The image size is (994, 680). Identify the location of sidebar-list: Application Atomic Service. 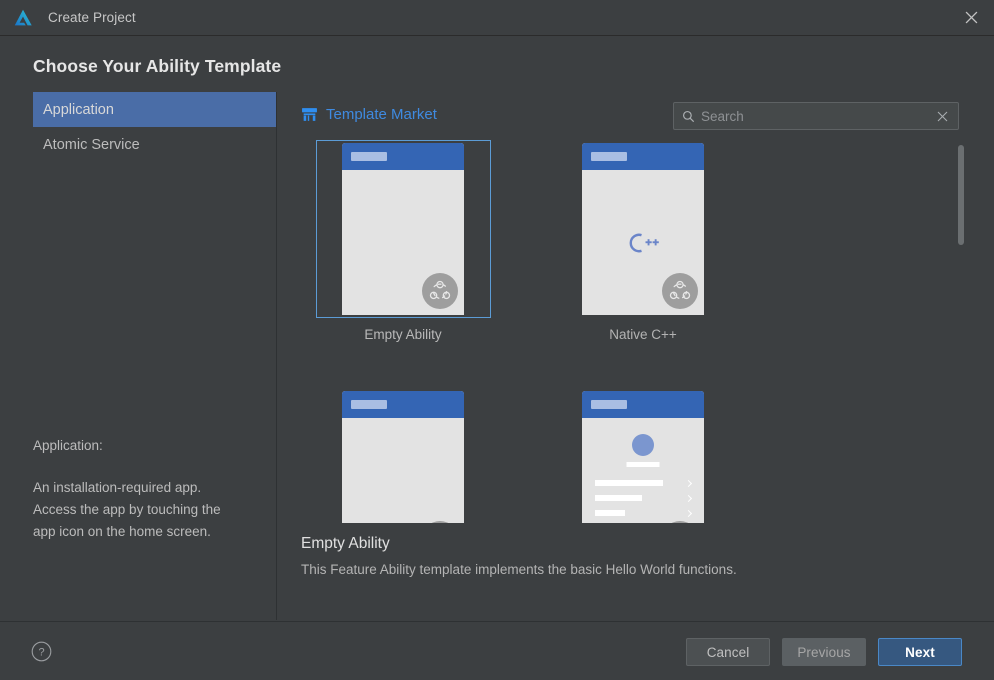
(138, 127).